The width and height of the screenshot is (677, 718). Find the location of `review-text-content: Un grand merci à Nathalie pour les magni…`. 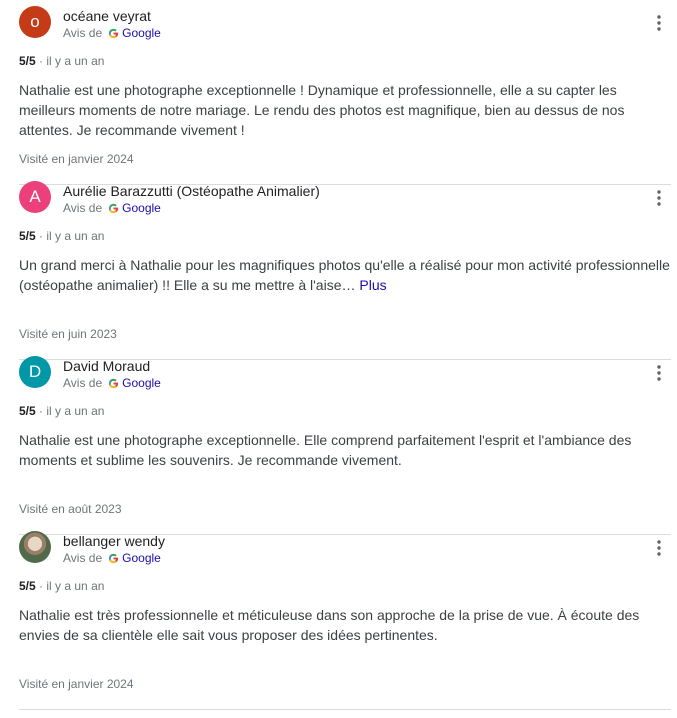

review-text-content: Un grand merci à Nathalie pour les magni… is located at coordinates (344, 275).